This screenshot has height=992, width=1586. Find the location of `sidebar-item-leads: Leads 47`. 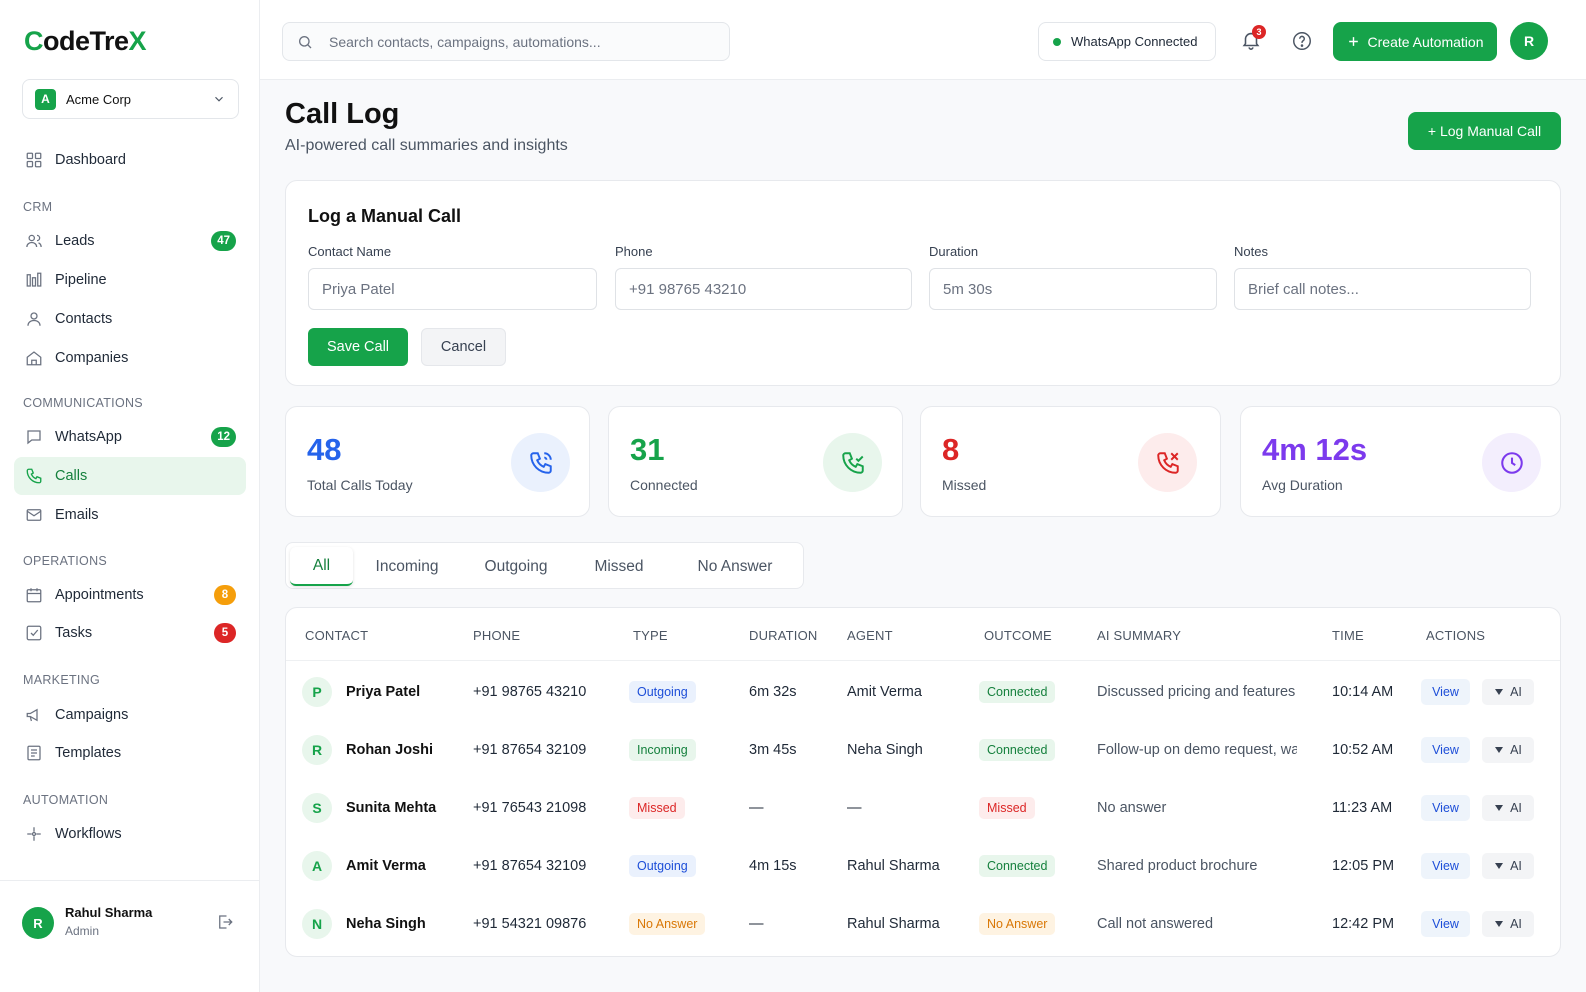

sidebar-item-leads: Leads 47 is located at coordinates (130, 241).